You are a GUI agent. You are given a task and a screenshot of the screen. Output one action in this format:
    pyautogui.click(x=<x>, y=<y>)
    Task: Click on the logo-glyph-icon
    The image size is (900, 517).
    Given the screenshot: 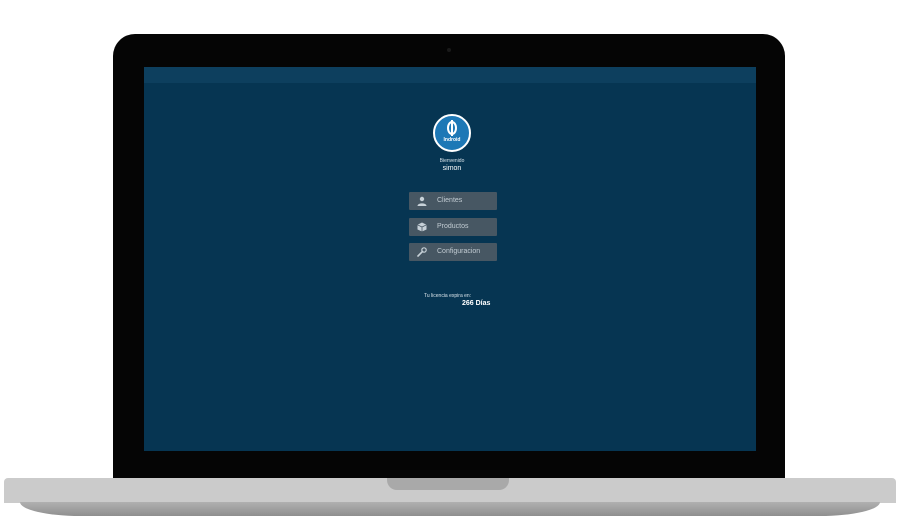 What is the action you would take?
    pyautogui.click(x=452, y=128)
    